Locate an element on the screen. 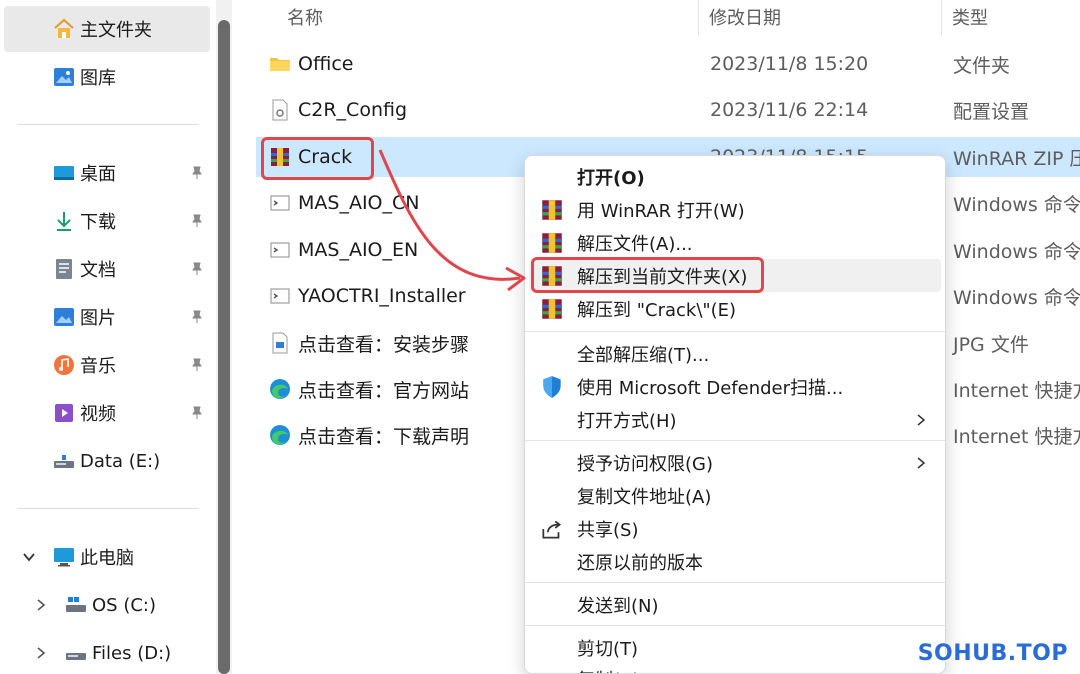  menu-item-label: 授予访问权限(G) is located at coordinates (645, 464).